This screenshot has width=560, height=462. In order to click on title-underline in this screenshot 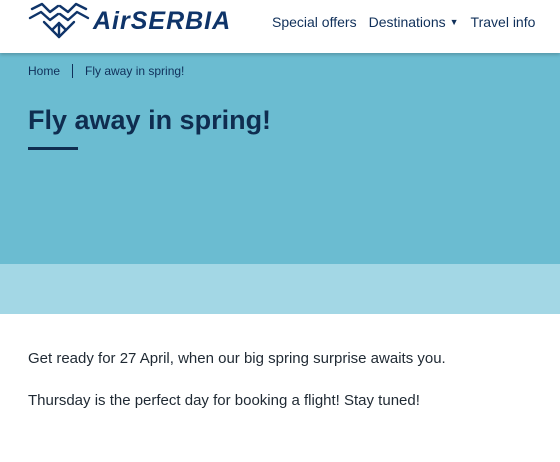, I will do `click(53, 148)`.